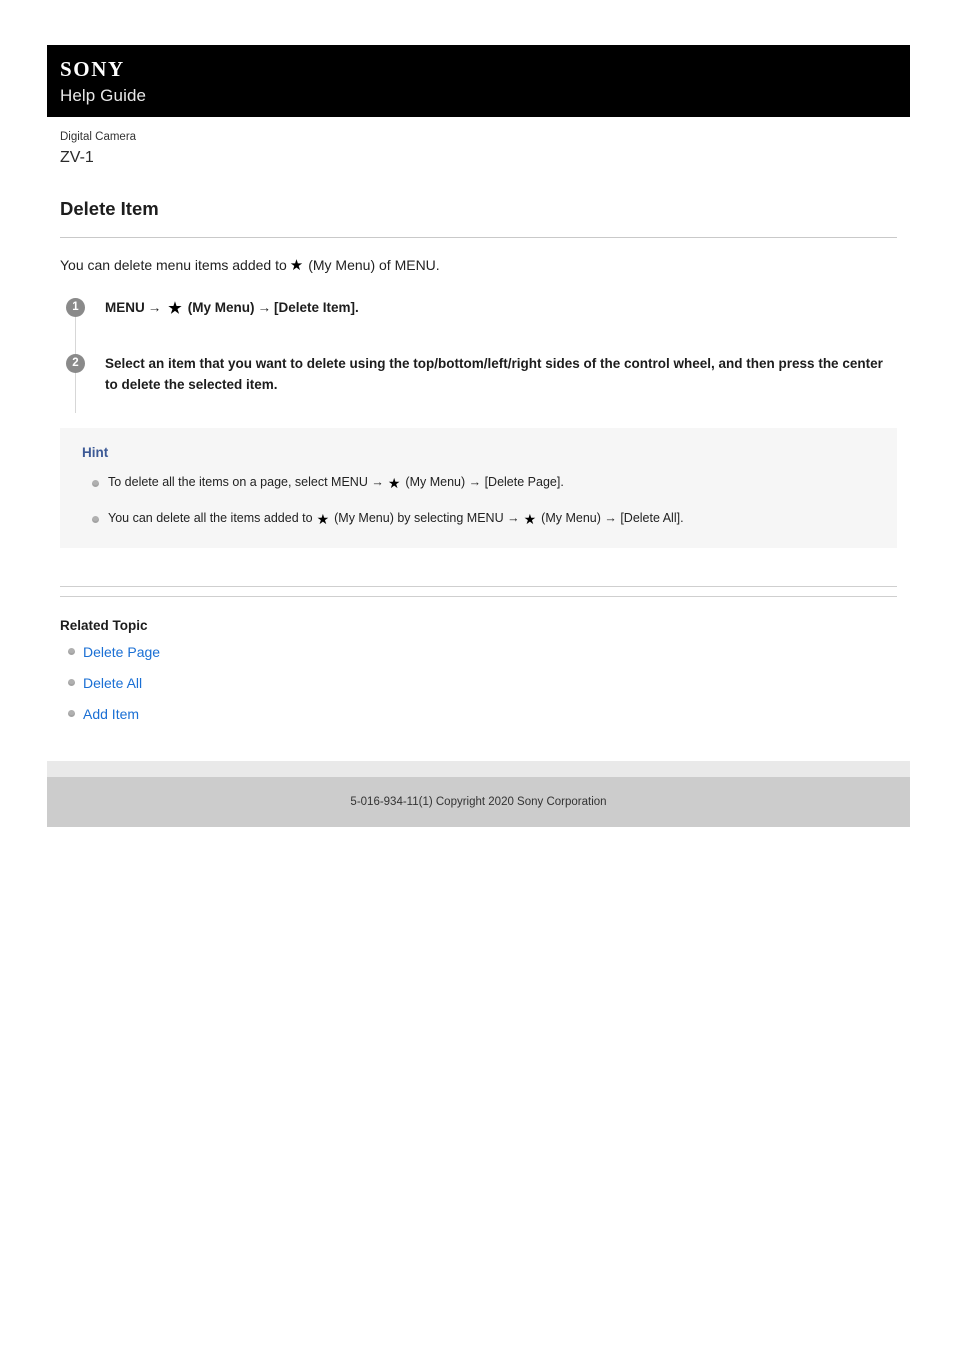  I want to click on footer-top-strip, so click(478, 768).